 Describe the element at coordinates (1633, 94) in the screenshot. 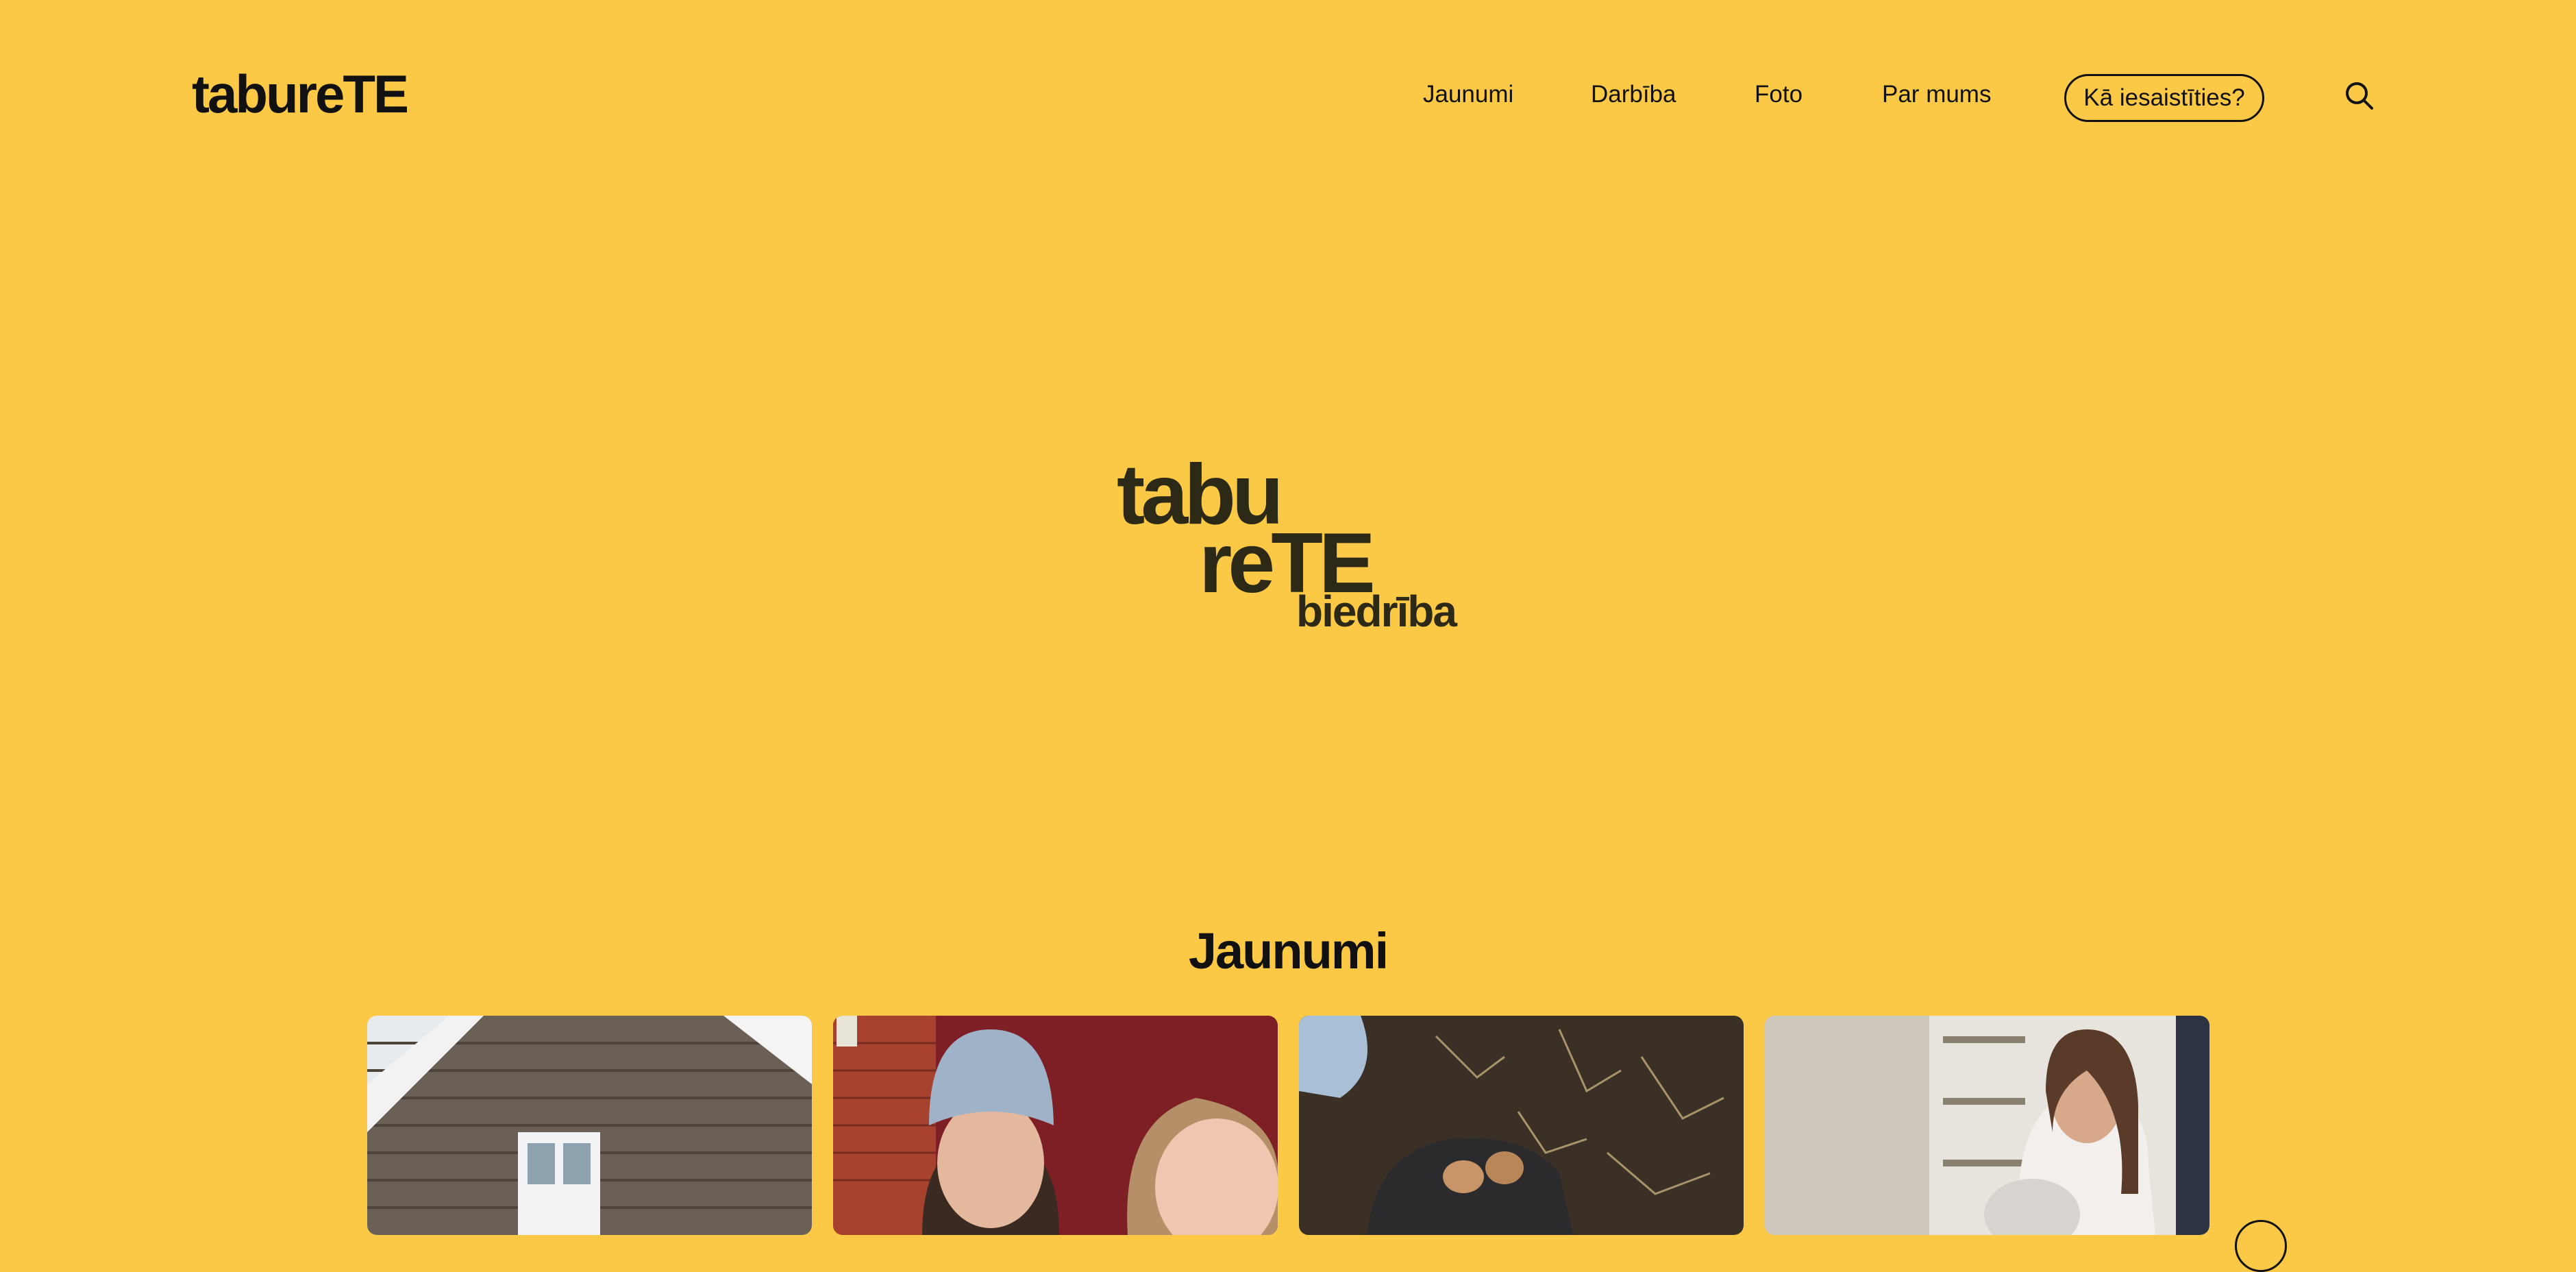

I see `nav-link-darbiba: Darbība` at that location.